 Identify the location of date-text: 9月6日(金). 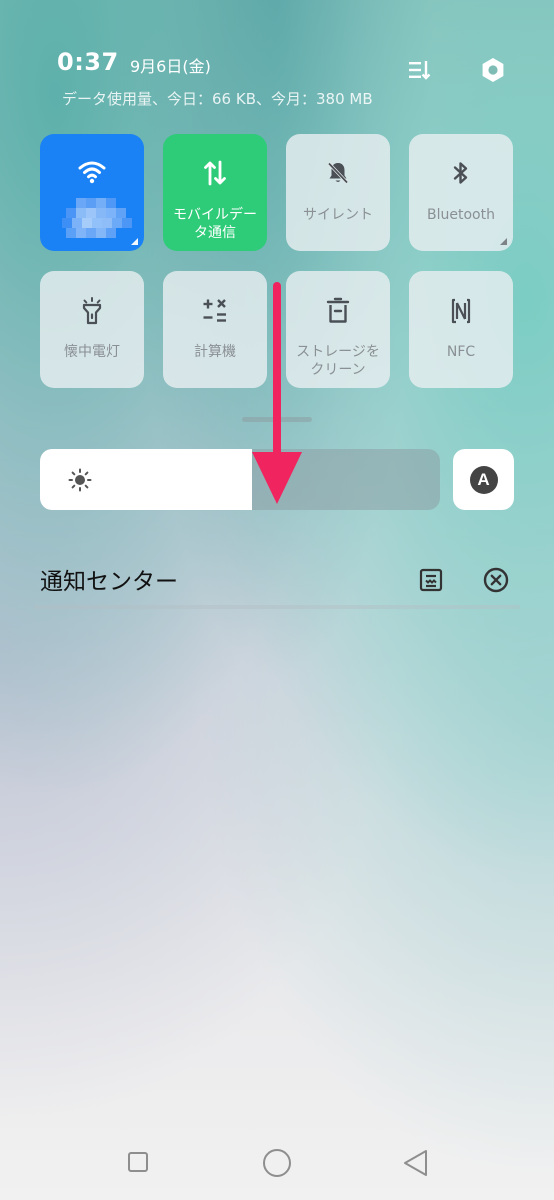
(170, 66).